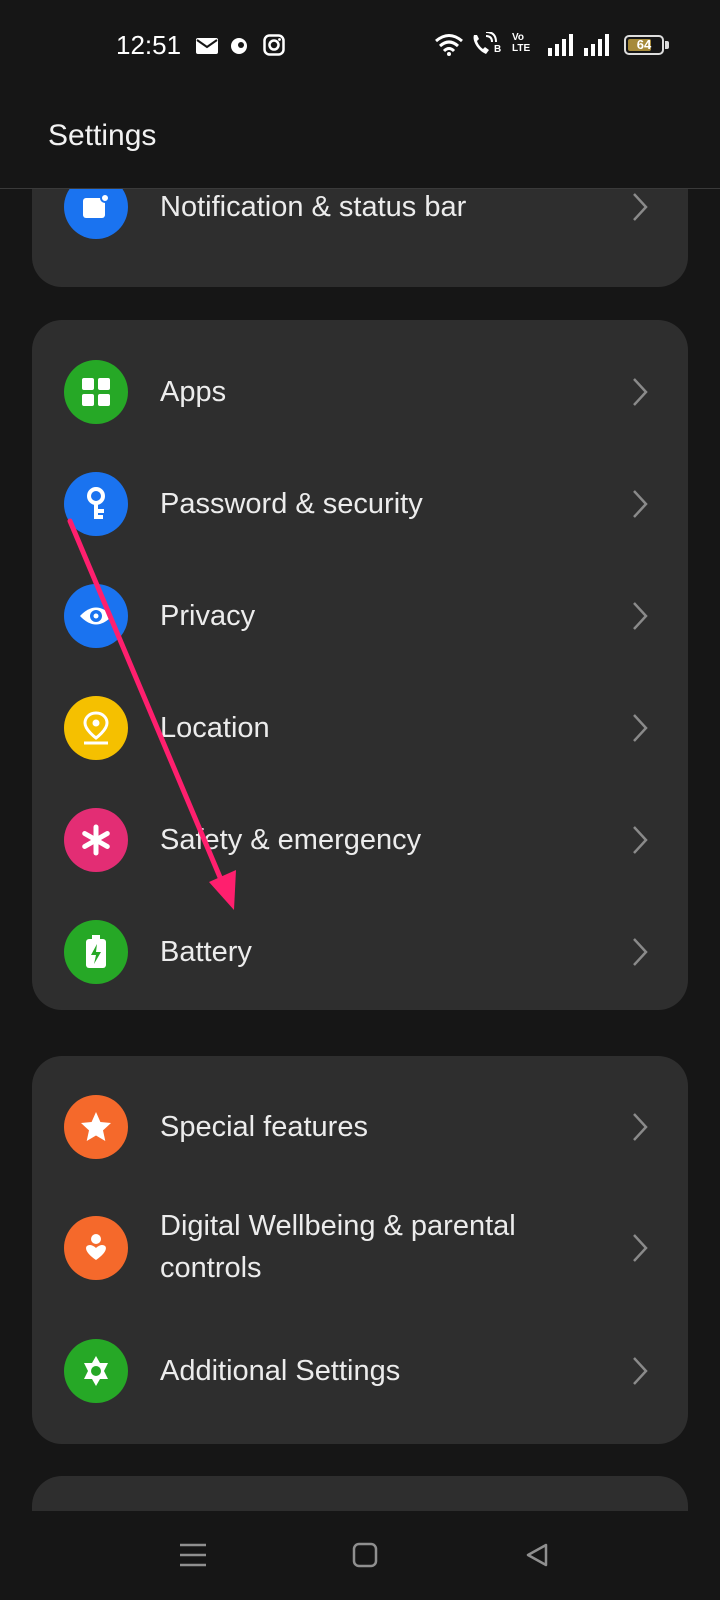 Image resolution: width=720 pixels, height=1600 pixels. Describe the element at coordinates (360, 229) in the screenshot. I see `settings-item-notification-status-bar: Notification & status bar` at that location.